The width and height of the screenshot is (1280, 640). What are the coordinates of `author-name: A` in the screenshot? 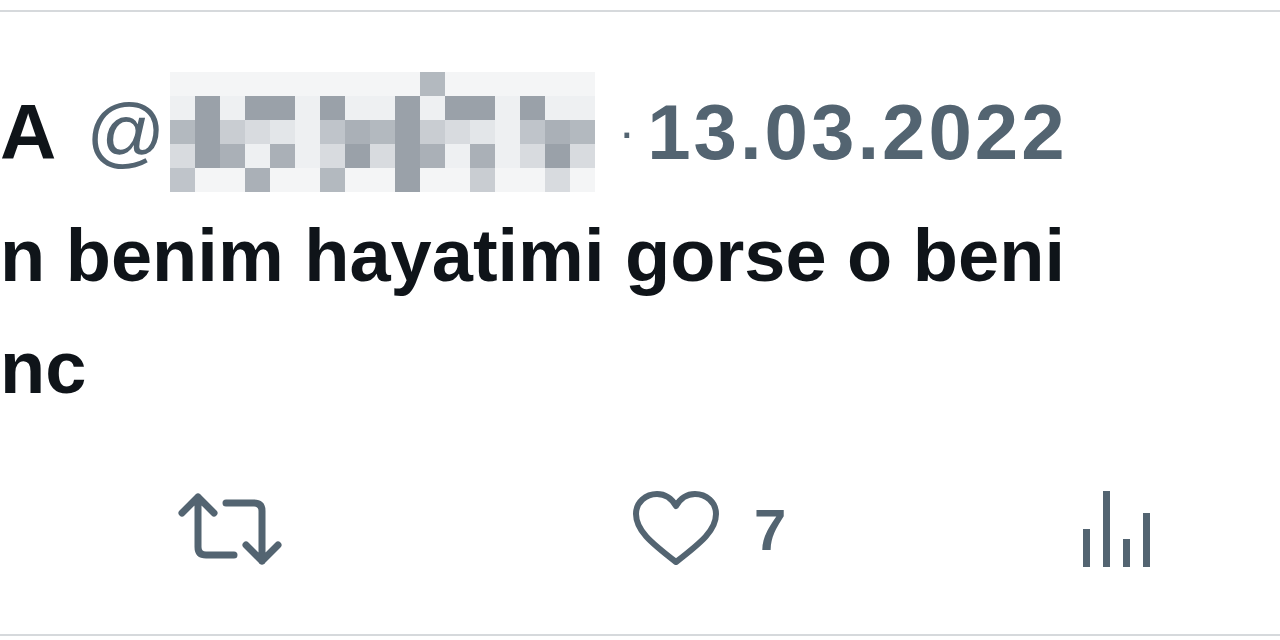 It's located at (28, 132).